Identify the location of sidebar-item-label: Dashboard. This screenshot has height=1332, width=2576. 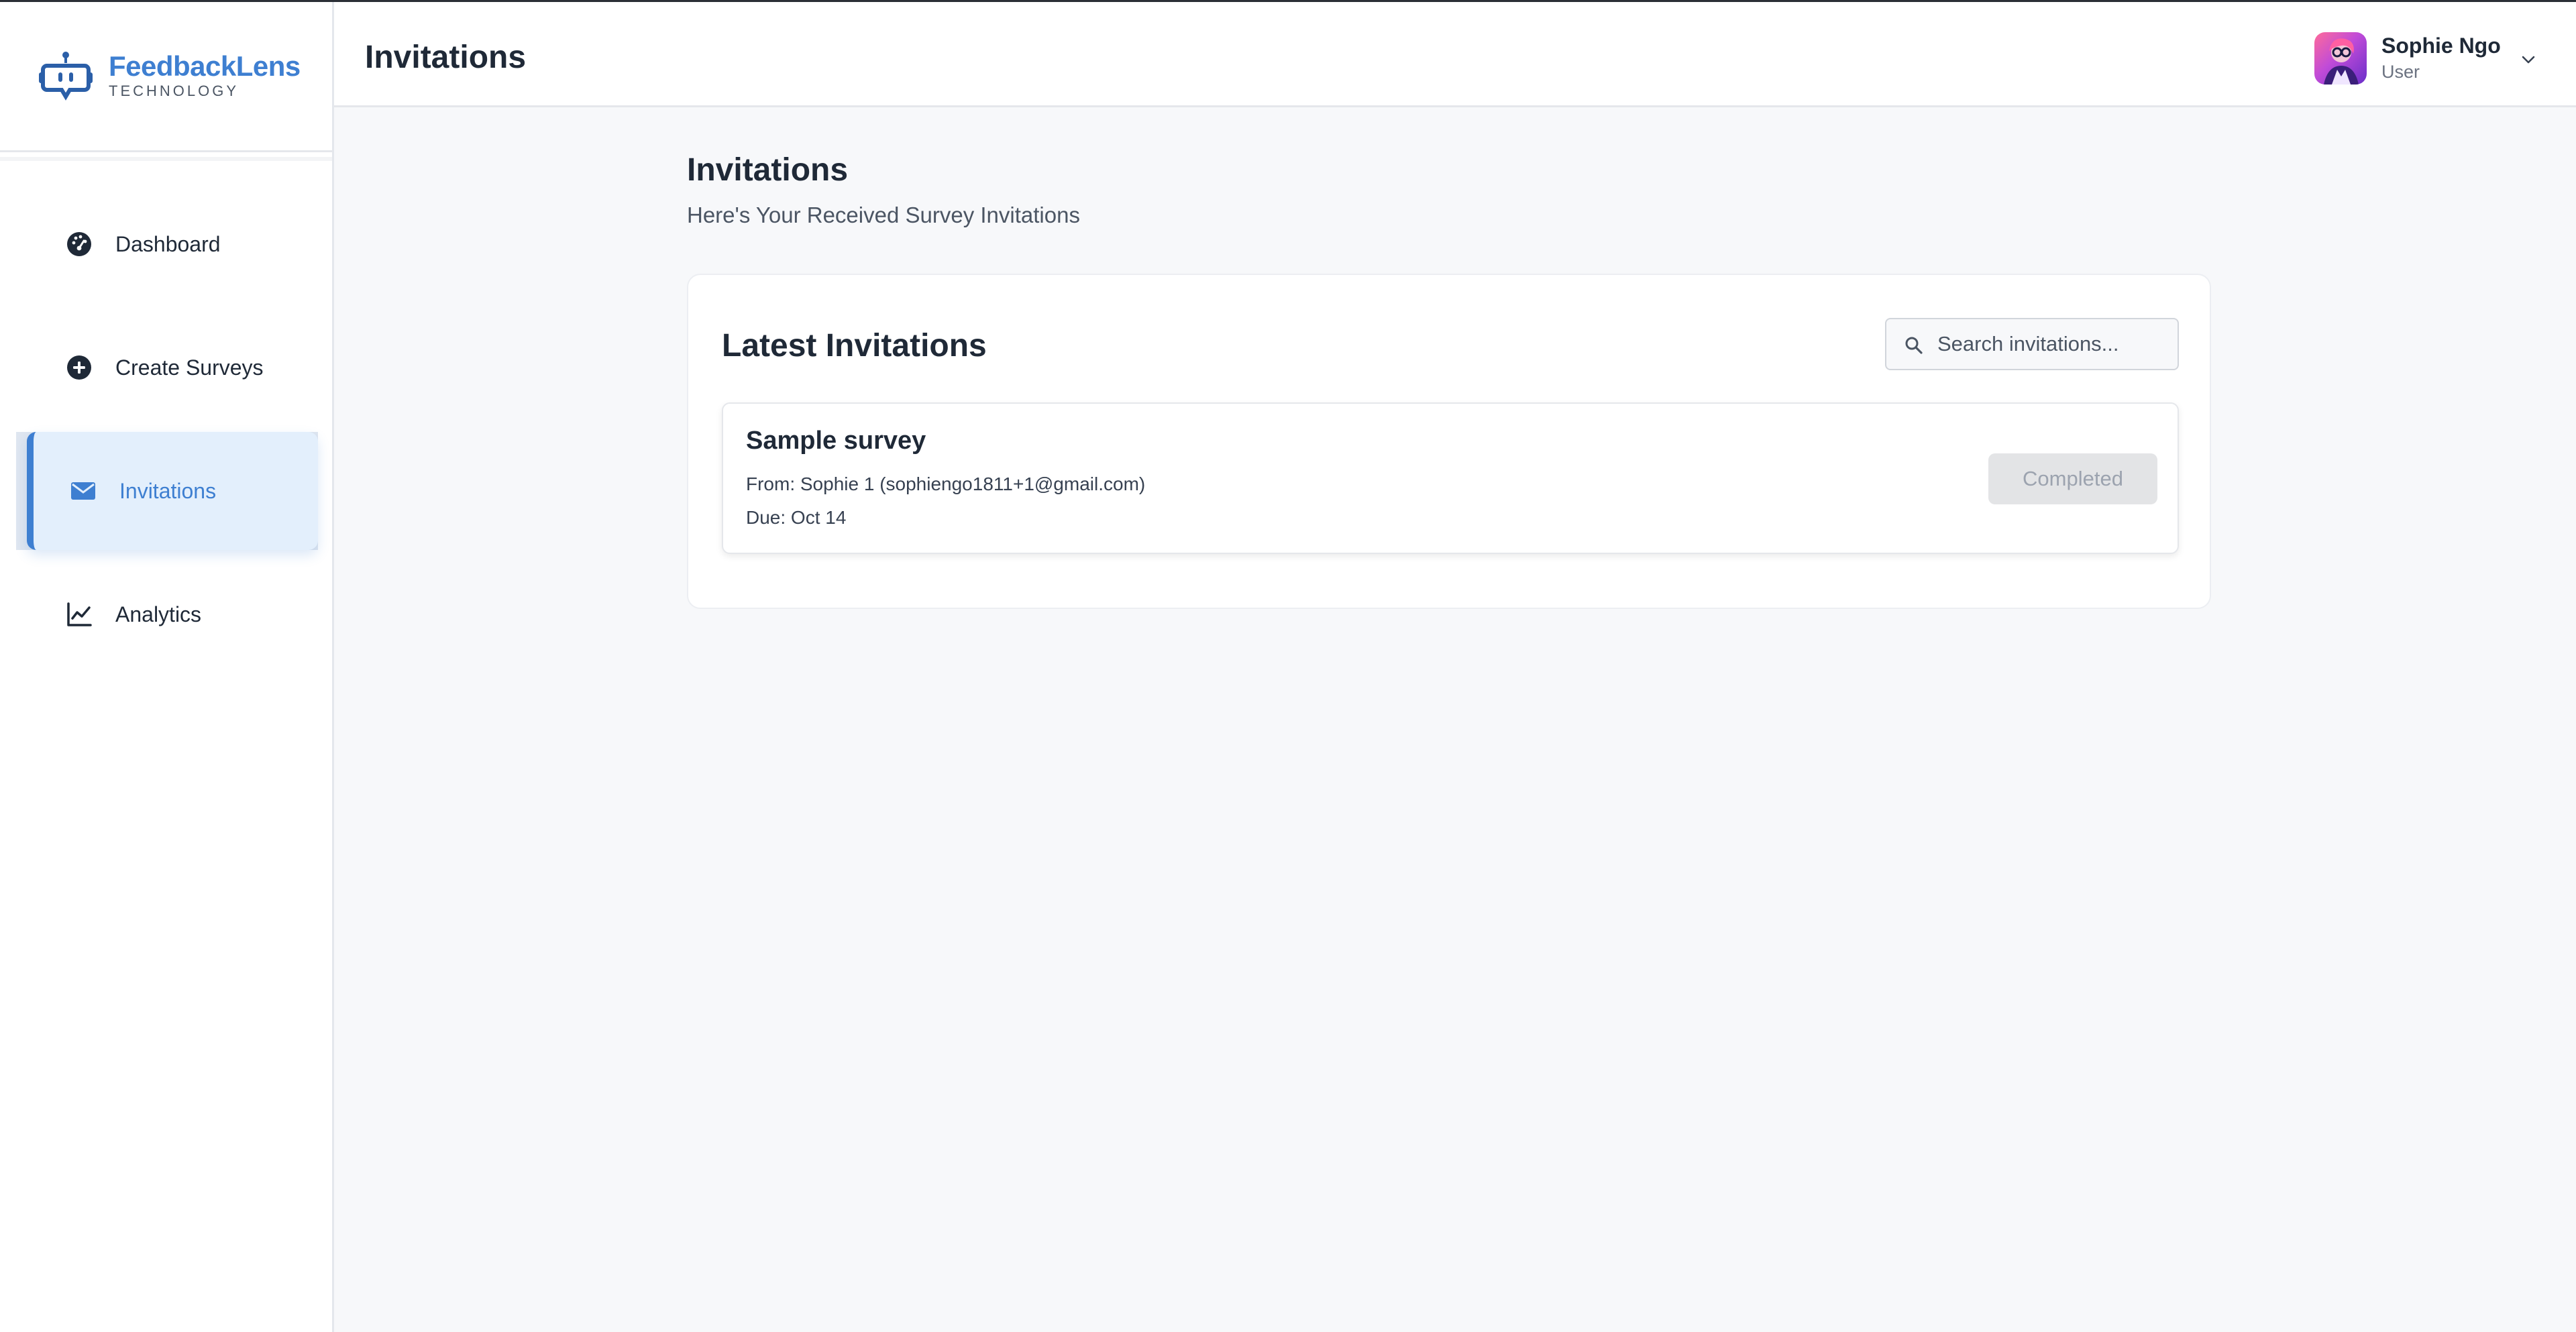
(168, 243).